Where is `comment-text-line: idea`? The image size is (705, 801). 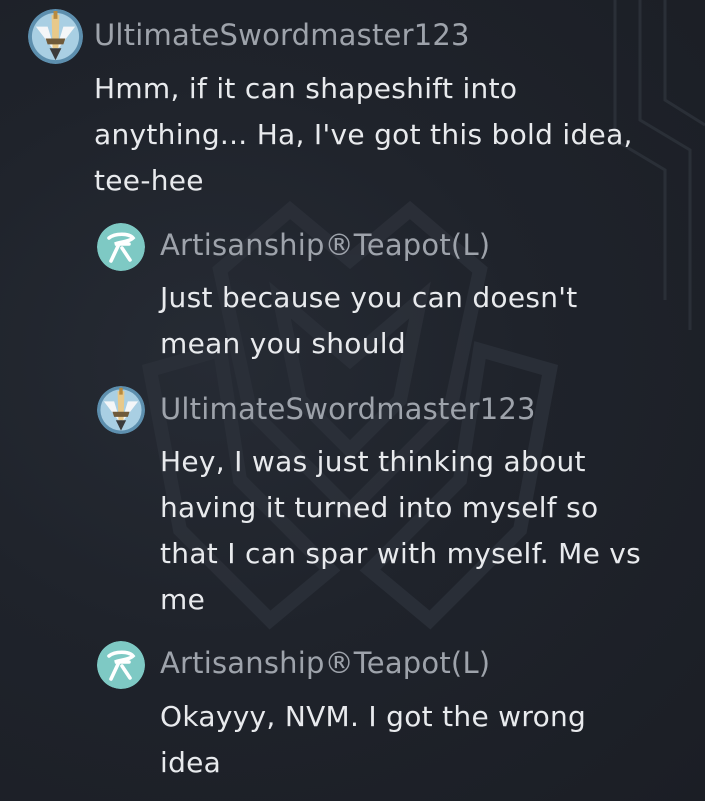
comment-text-line: idea is located at coordinates (191, 762).